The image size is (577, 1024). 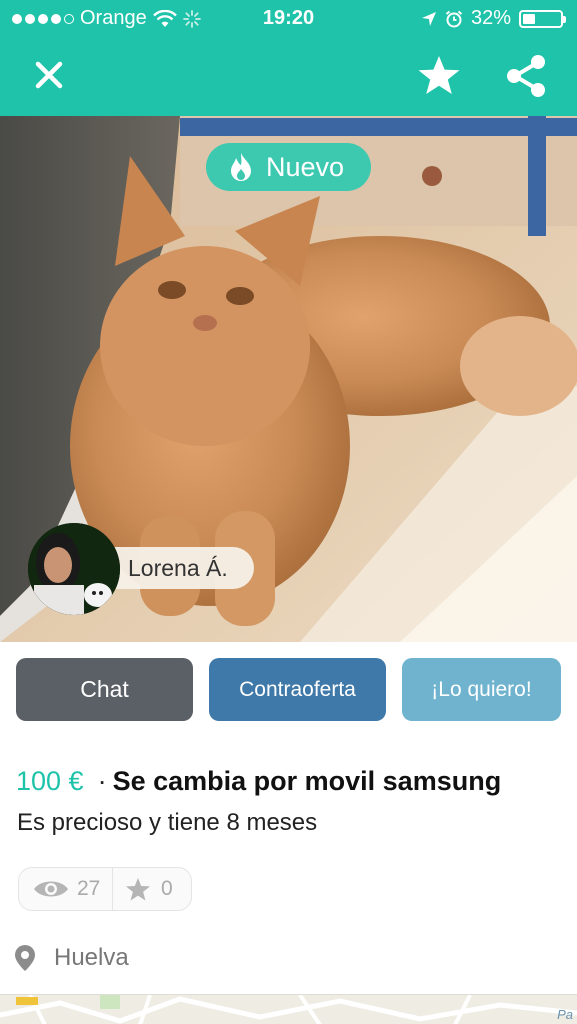 I want to click on price: 100 €, so click(x=50, y=781).